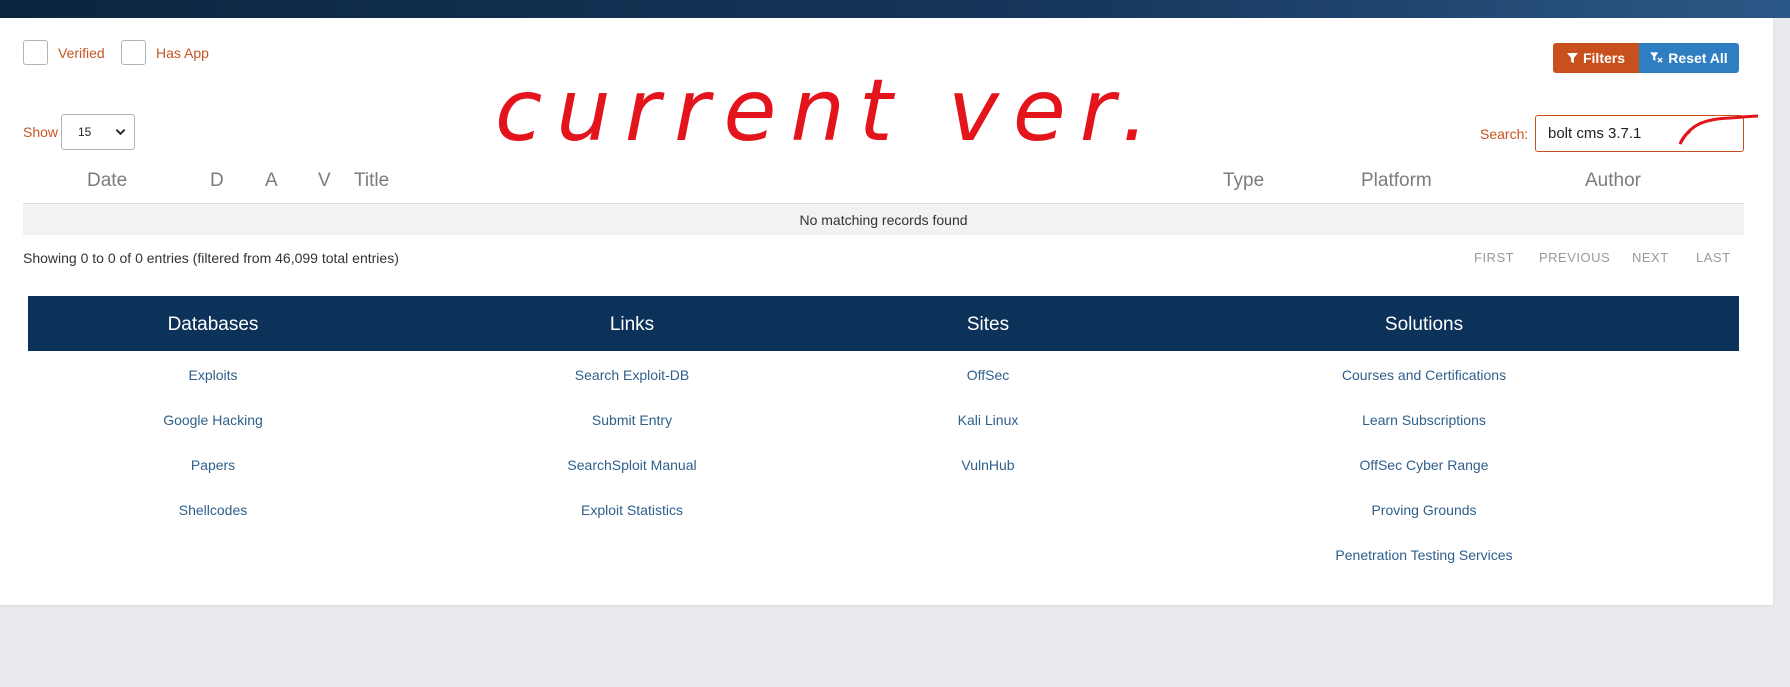 This screenshot has height=687, width=1790. I want to click on footer-link-learn-subscriptions: Learn Subscriptions, so click(1424, 420).